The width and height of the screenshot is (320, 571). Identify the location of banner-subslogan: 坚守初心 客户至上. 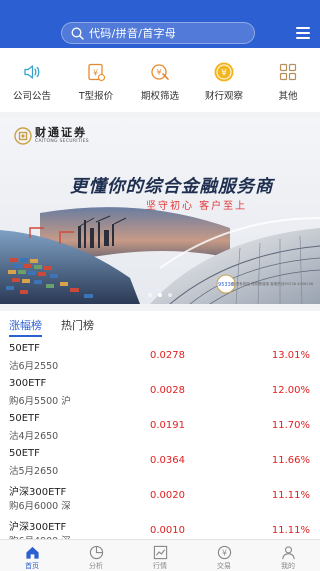
(197, 206).